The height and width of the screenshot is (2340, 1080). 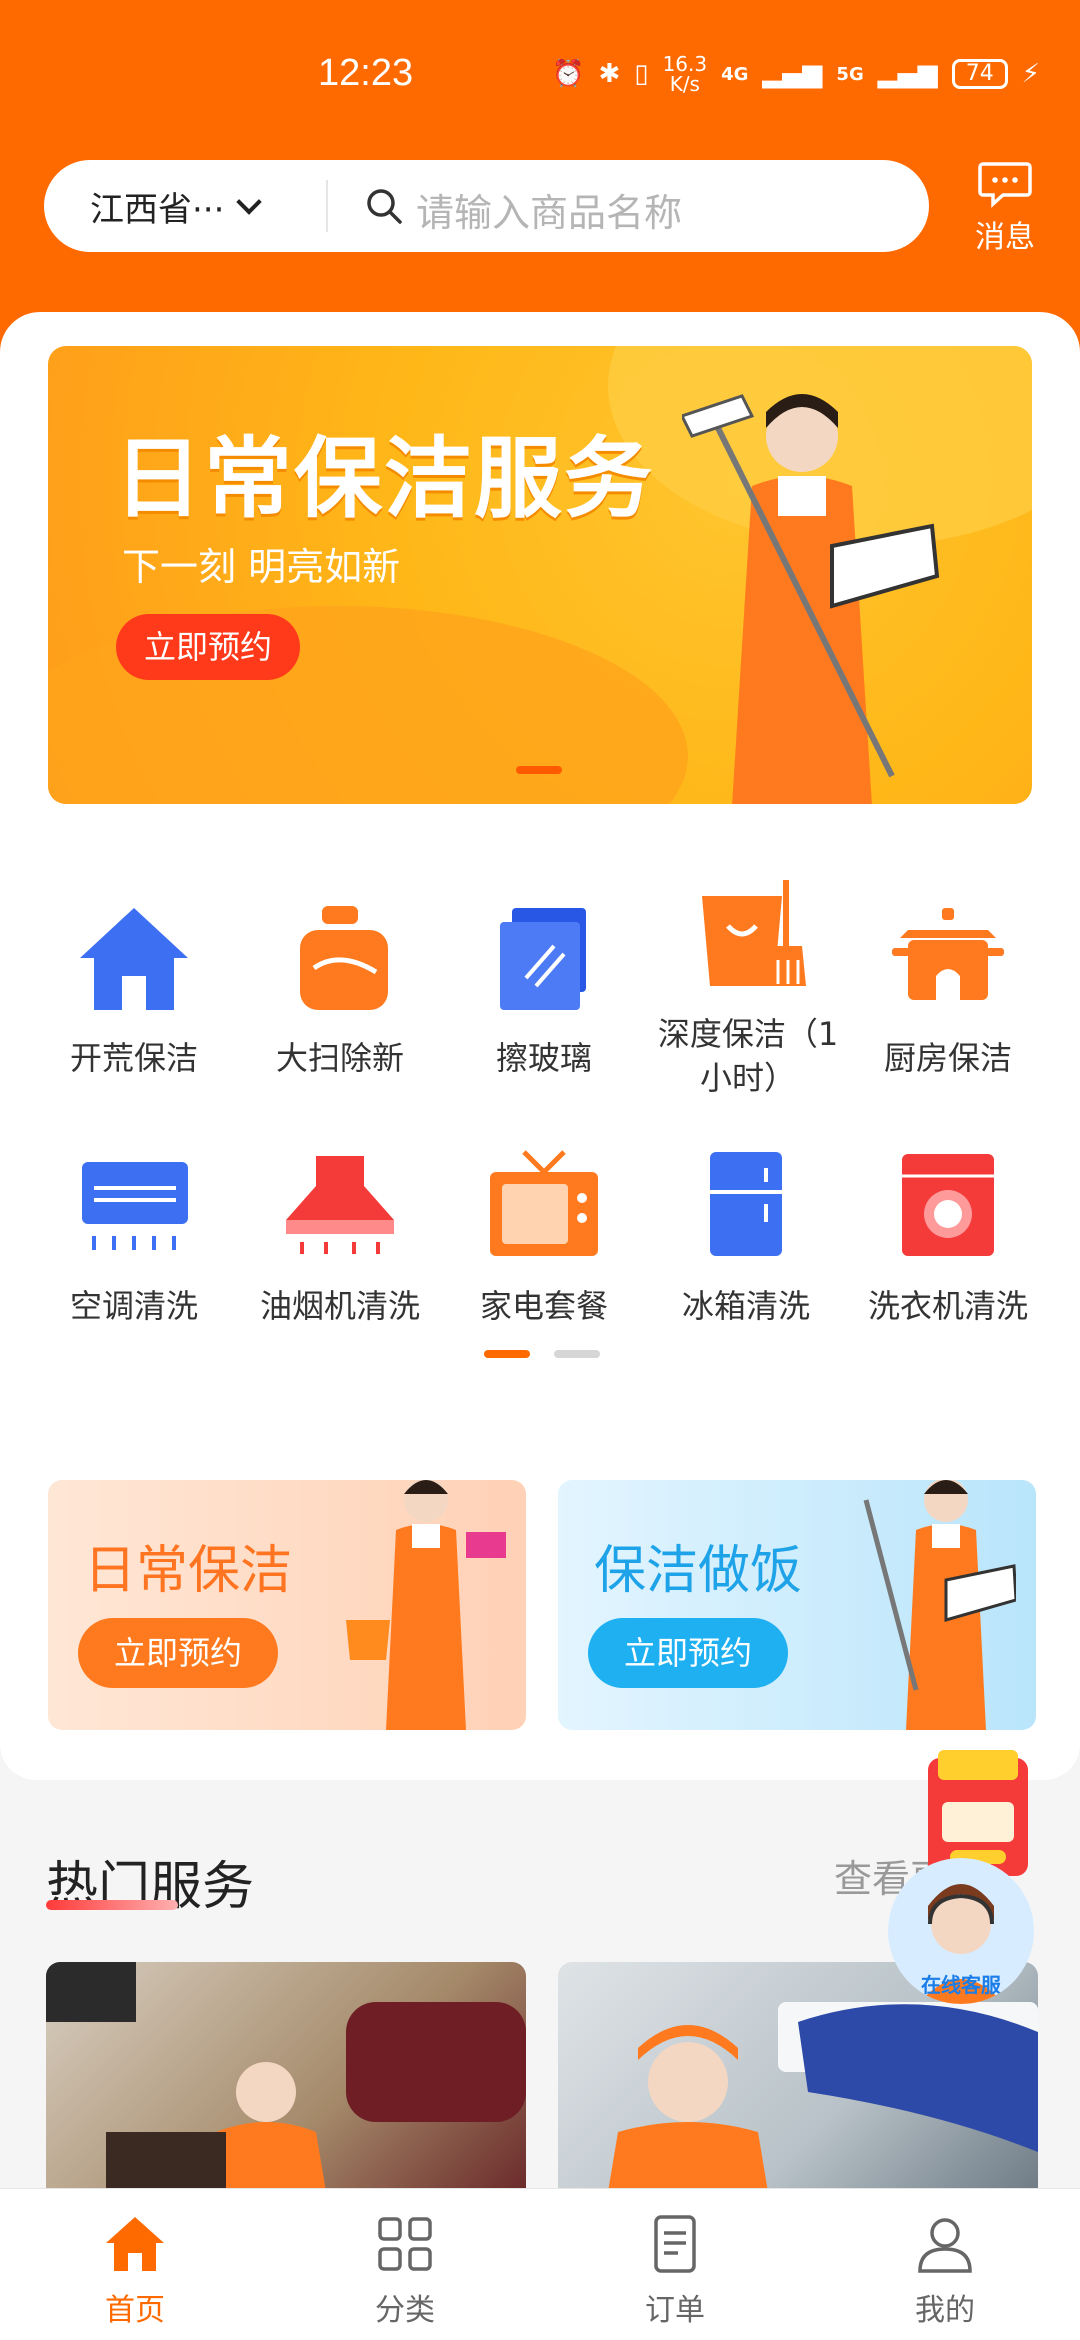 What do you see at coordinates (133, 1306) in the screenshot?
I see `category-label: 空调清洗` at bounding box center [133, 1306].